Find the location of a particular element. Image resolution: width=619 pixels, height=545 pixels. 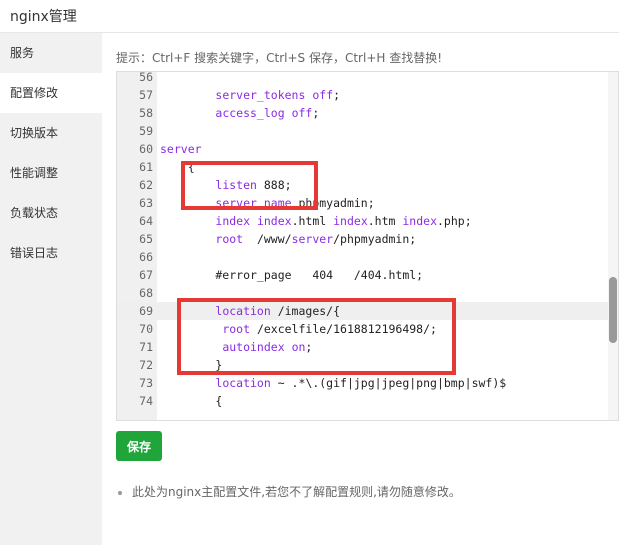

code-text: server_tokens off; is located at coordinates (278, 95).